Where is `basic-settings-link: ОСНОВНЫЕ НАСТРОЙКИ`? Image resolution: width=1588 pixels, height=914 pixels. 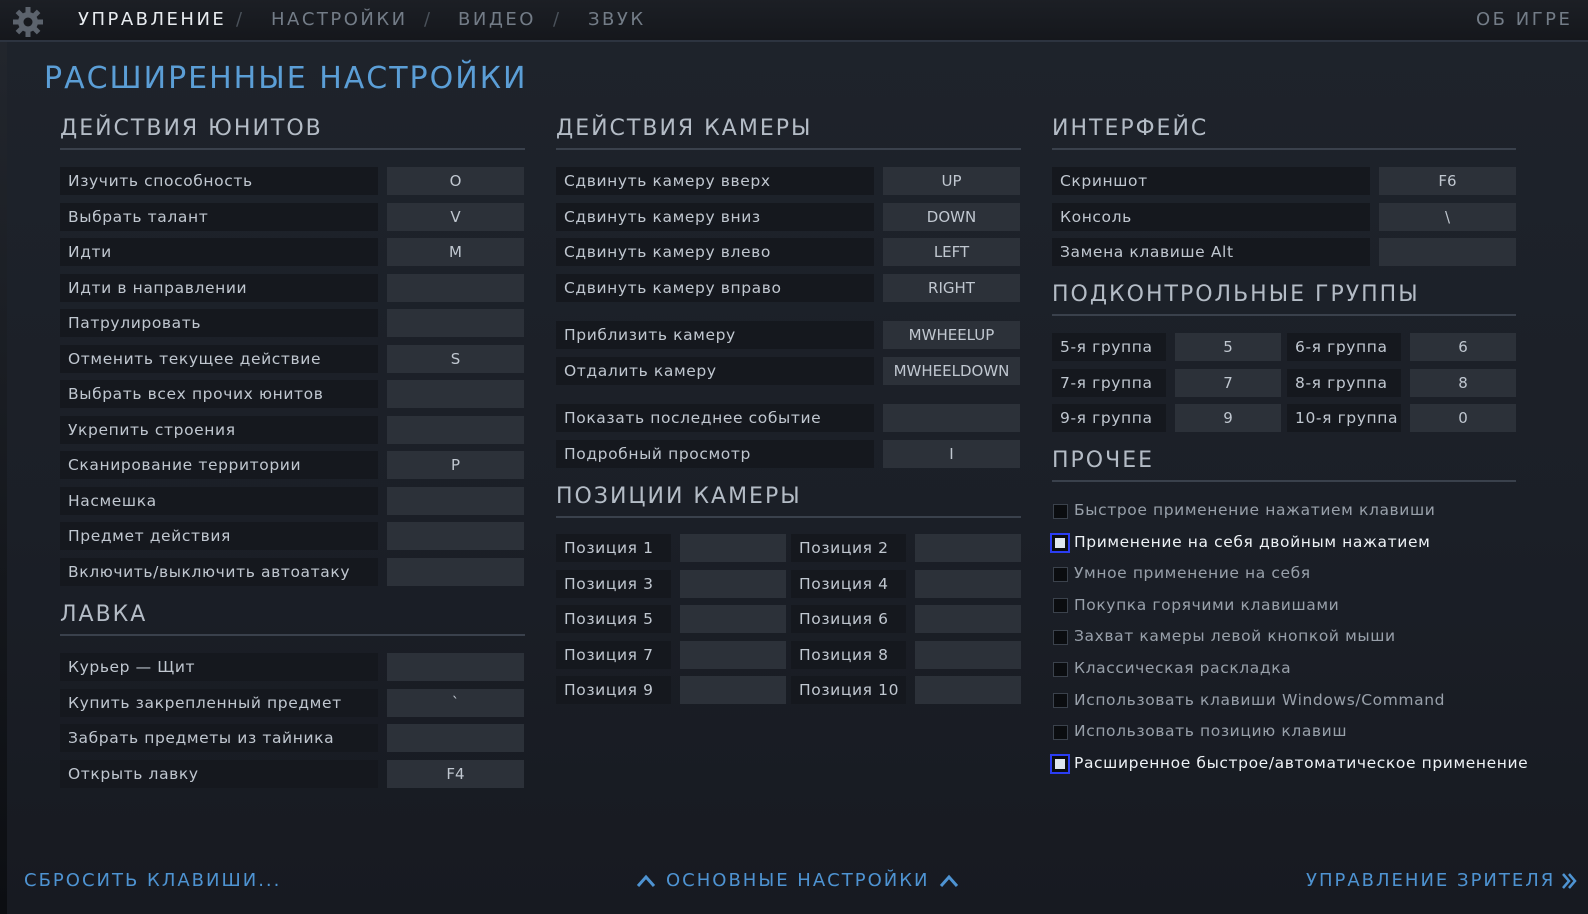 basic-settings-link: ОСНОВНЫЕ НАСТРОЙКИ is located at coordinates (797, 880).